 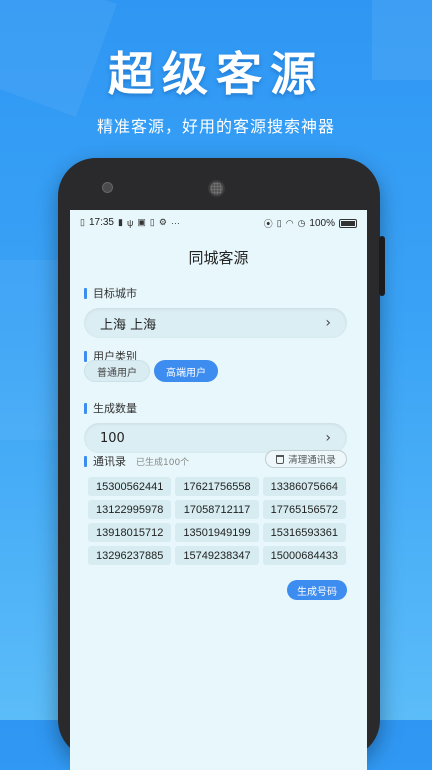 I want to click on quantity-label: 生成数量, so click(x=110, y=408).